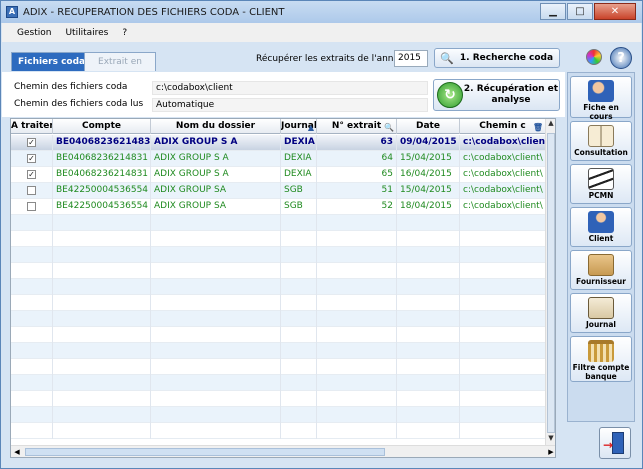 This screenshot has height=469, width=643. What do you see at coordinates (428, 126) in the screenshot?
I see `col-date: Date` at bounding box center [428, 126].